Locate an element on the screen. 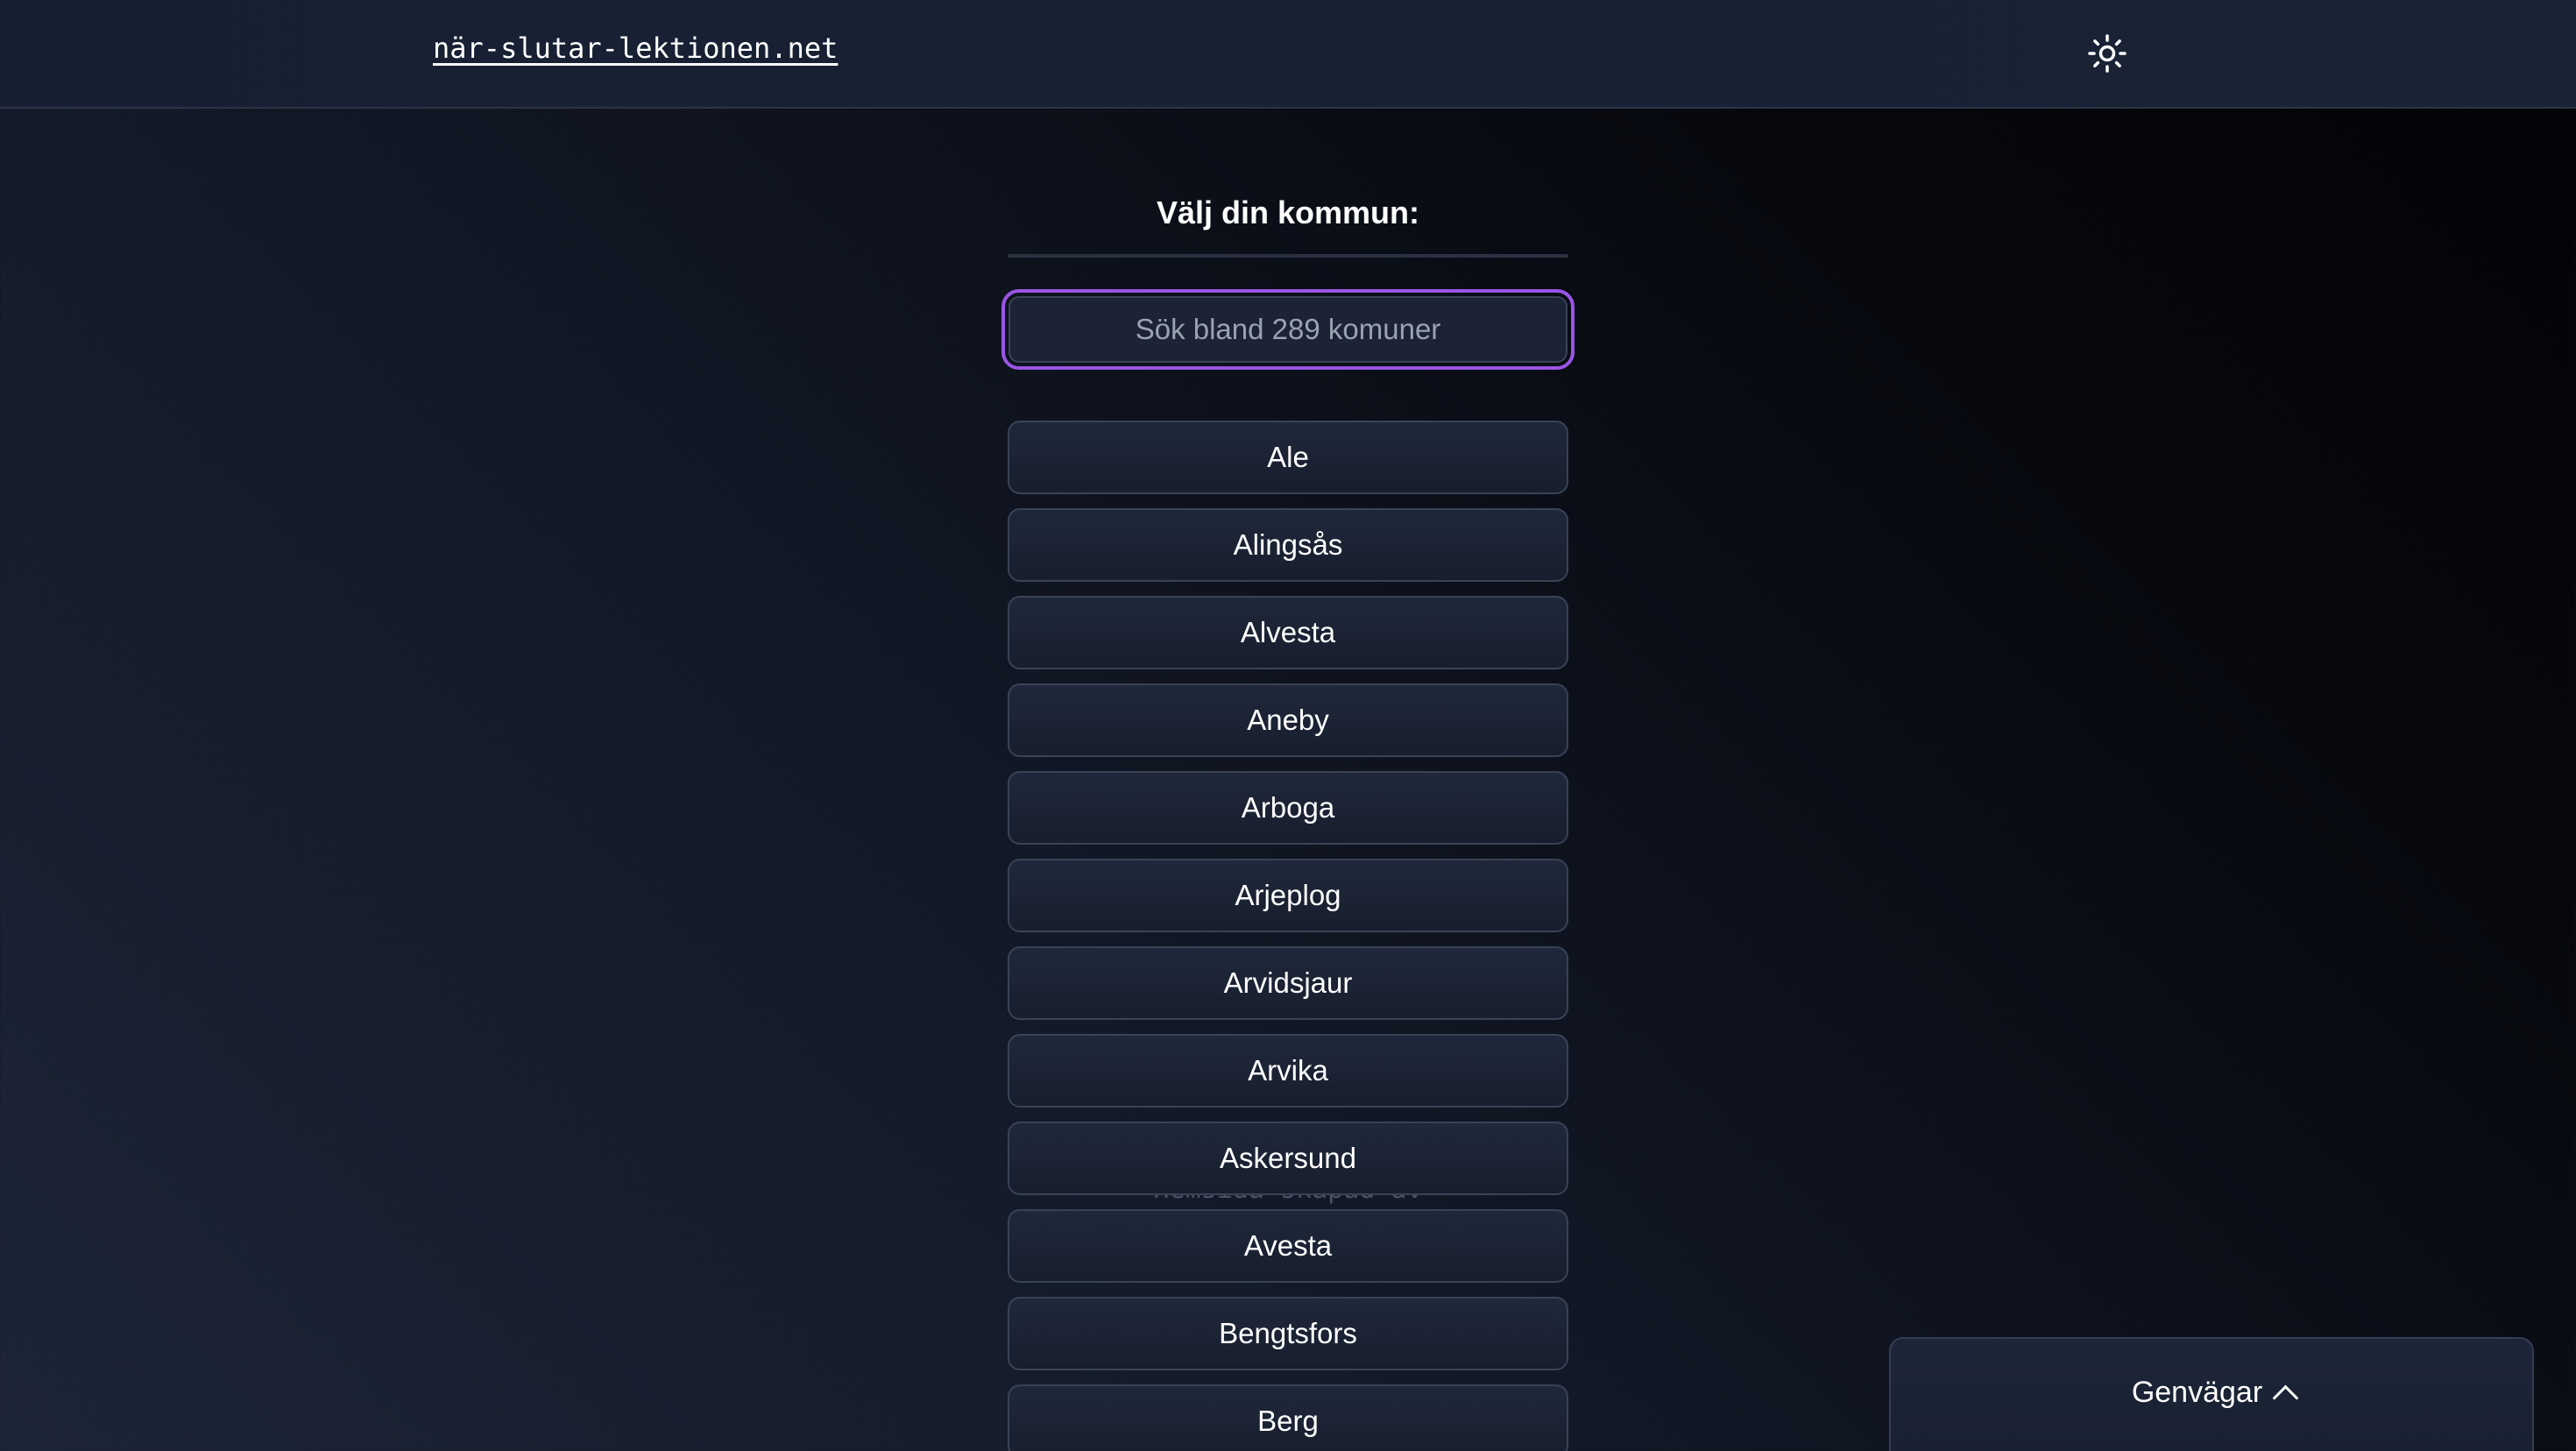  shortcuts-label-row: Genvägar is located at coordinates (2213, 1394).